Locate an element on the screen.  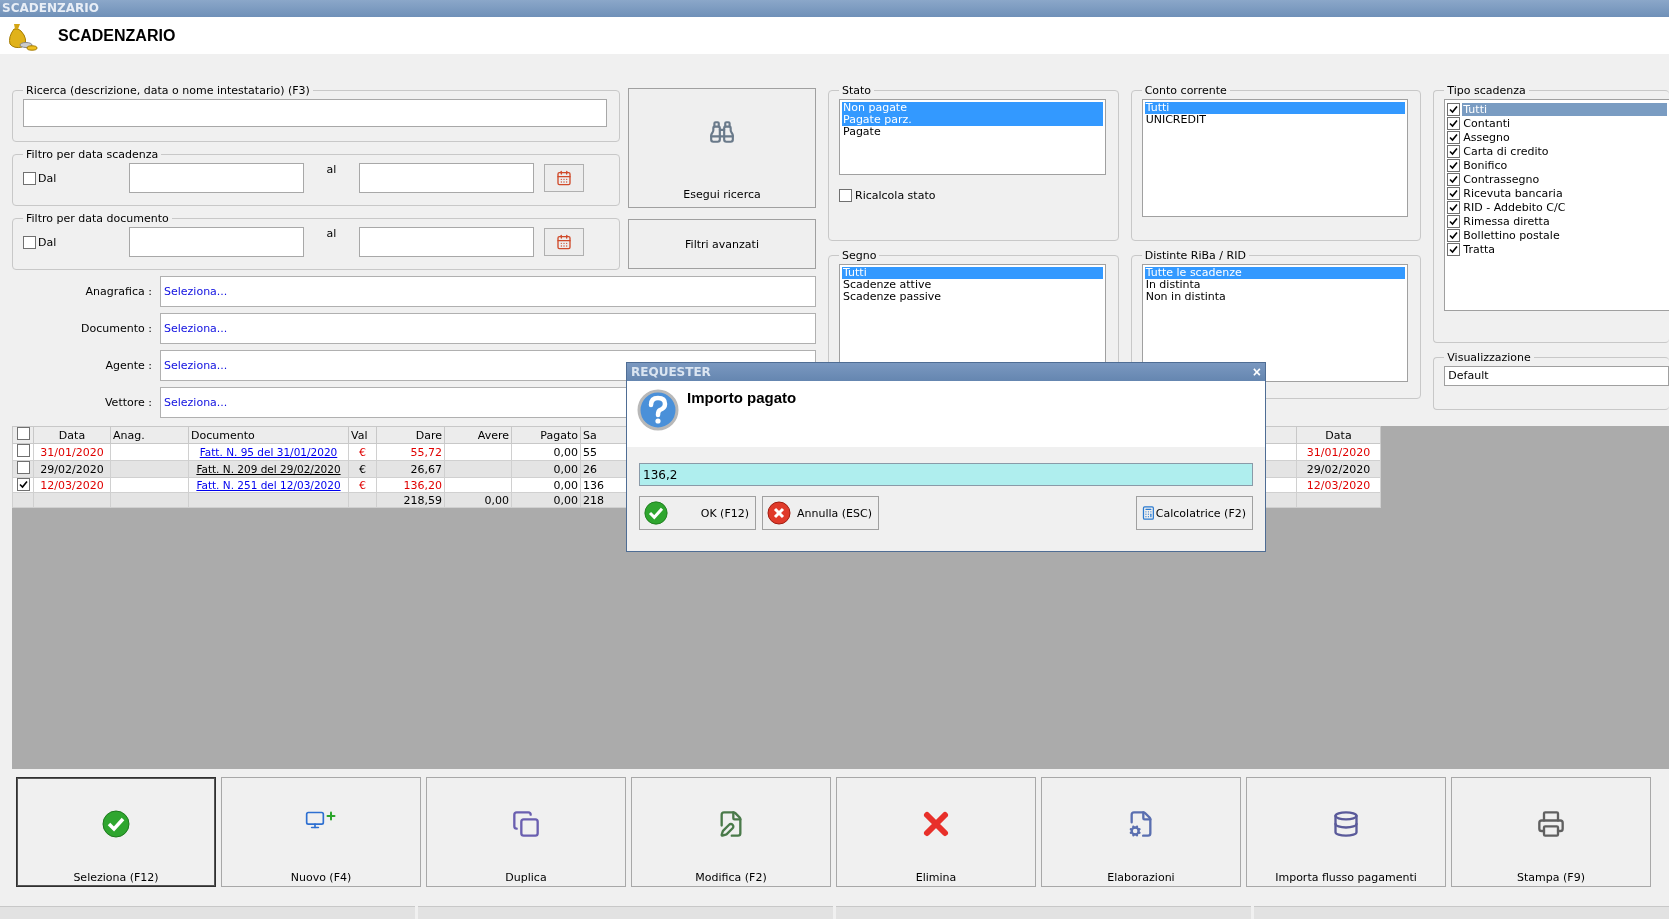
list-item: Scadenze attive is located at coordinates (972, 285).